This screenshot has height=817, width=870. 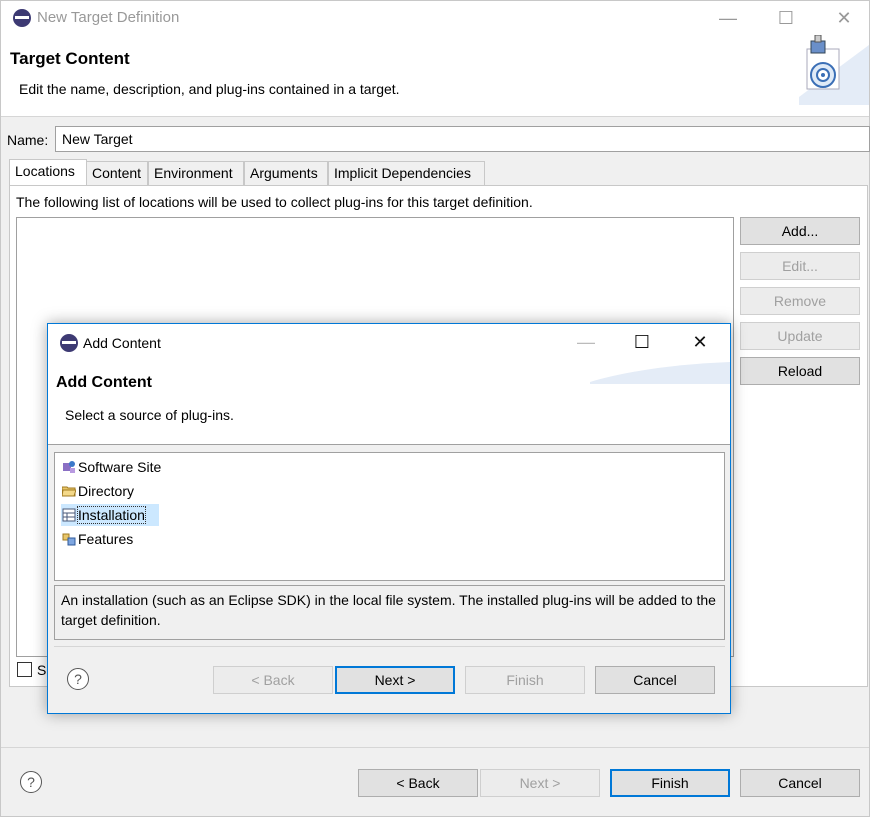 What do you see at coordinates (800, 336) in the screenshot?
I see `update-location-button: Update` at bounding box center [800, 336].